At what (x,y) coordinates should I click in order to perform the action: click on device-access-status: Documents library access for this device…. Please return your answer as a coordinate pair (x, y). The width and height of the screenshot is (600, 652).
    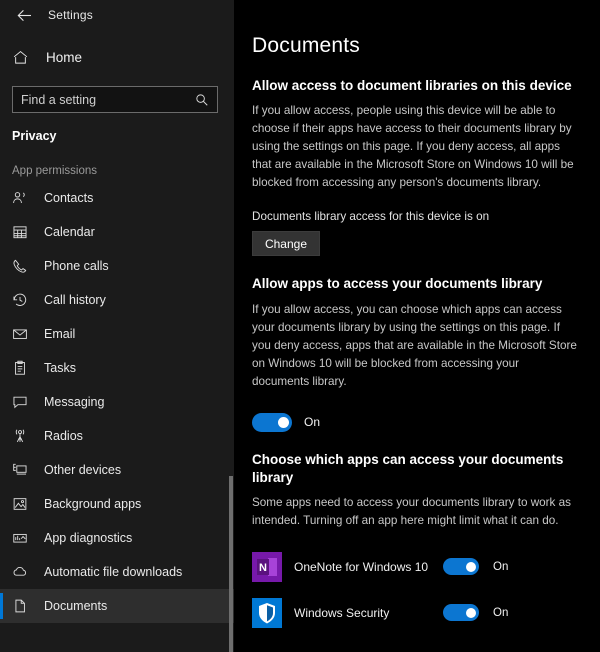
    Looking at the image, I should click on (371, 217).